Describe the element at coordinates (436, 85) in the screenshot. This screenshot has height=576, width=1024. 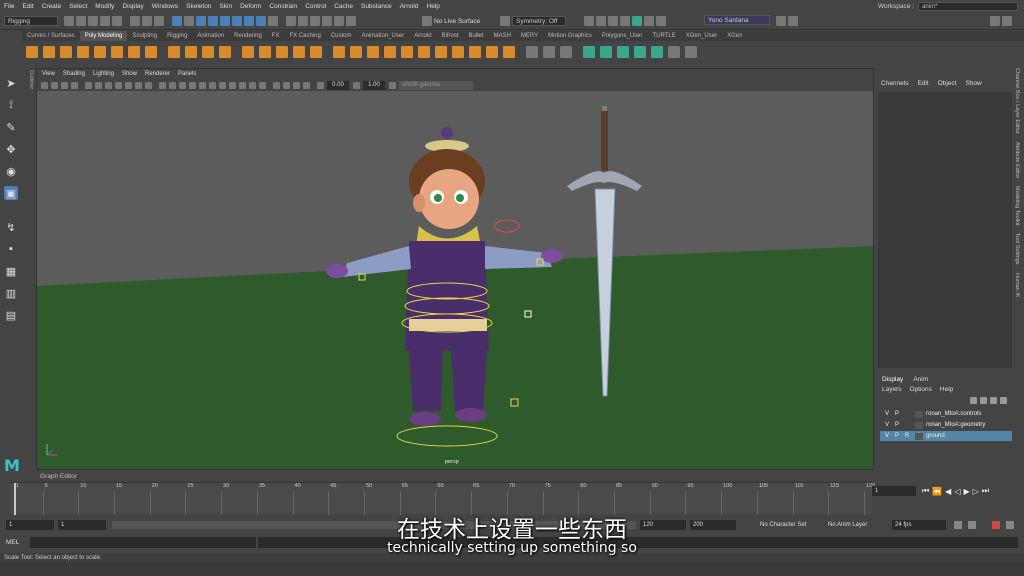
I see `view-transform-dropdown: sRGB gamma` at that location.